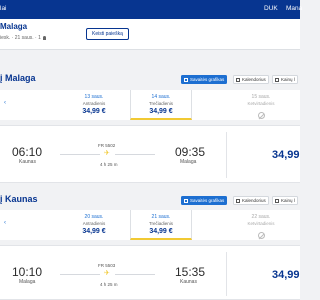 The width and height of the screenshot is (320, 300). I want to click on date-label: 22 saus., so click(261, 217).